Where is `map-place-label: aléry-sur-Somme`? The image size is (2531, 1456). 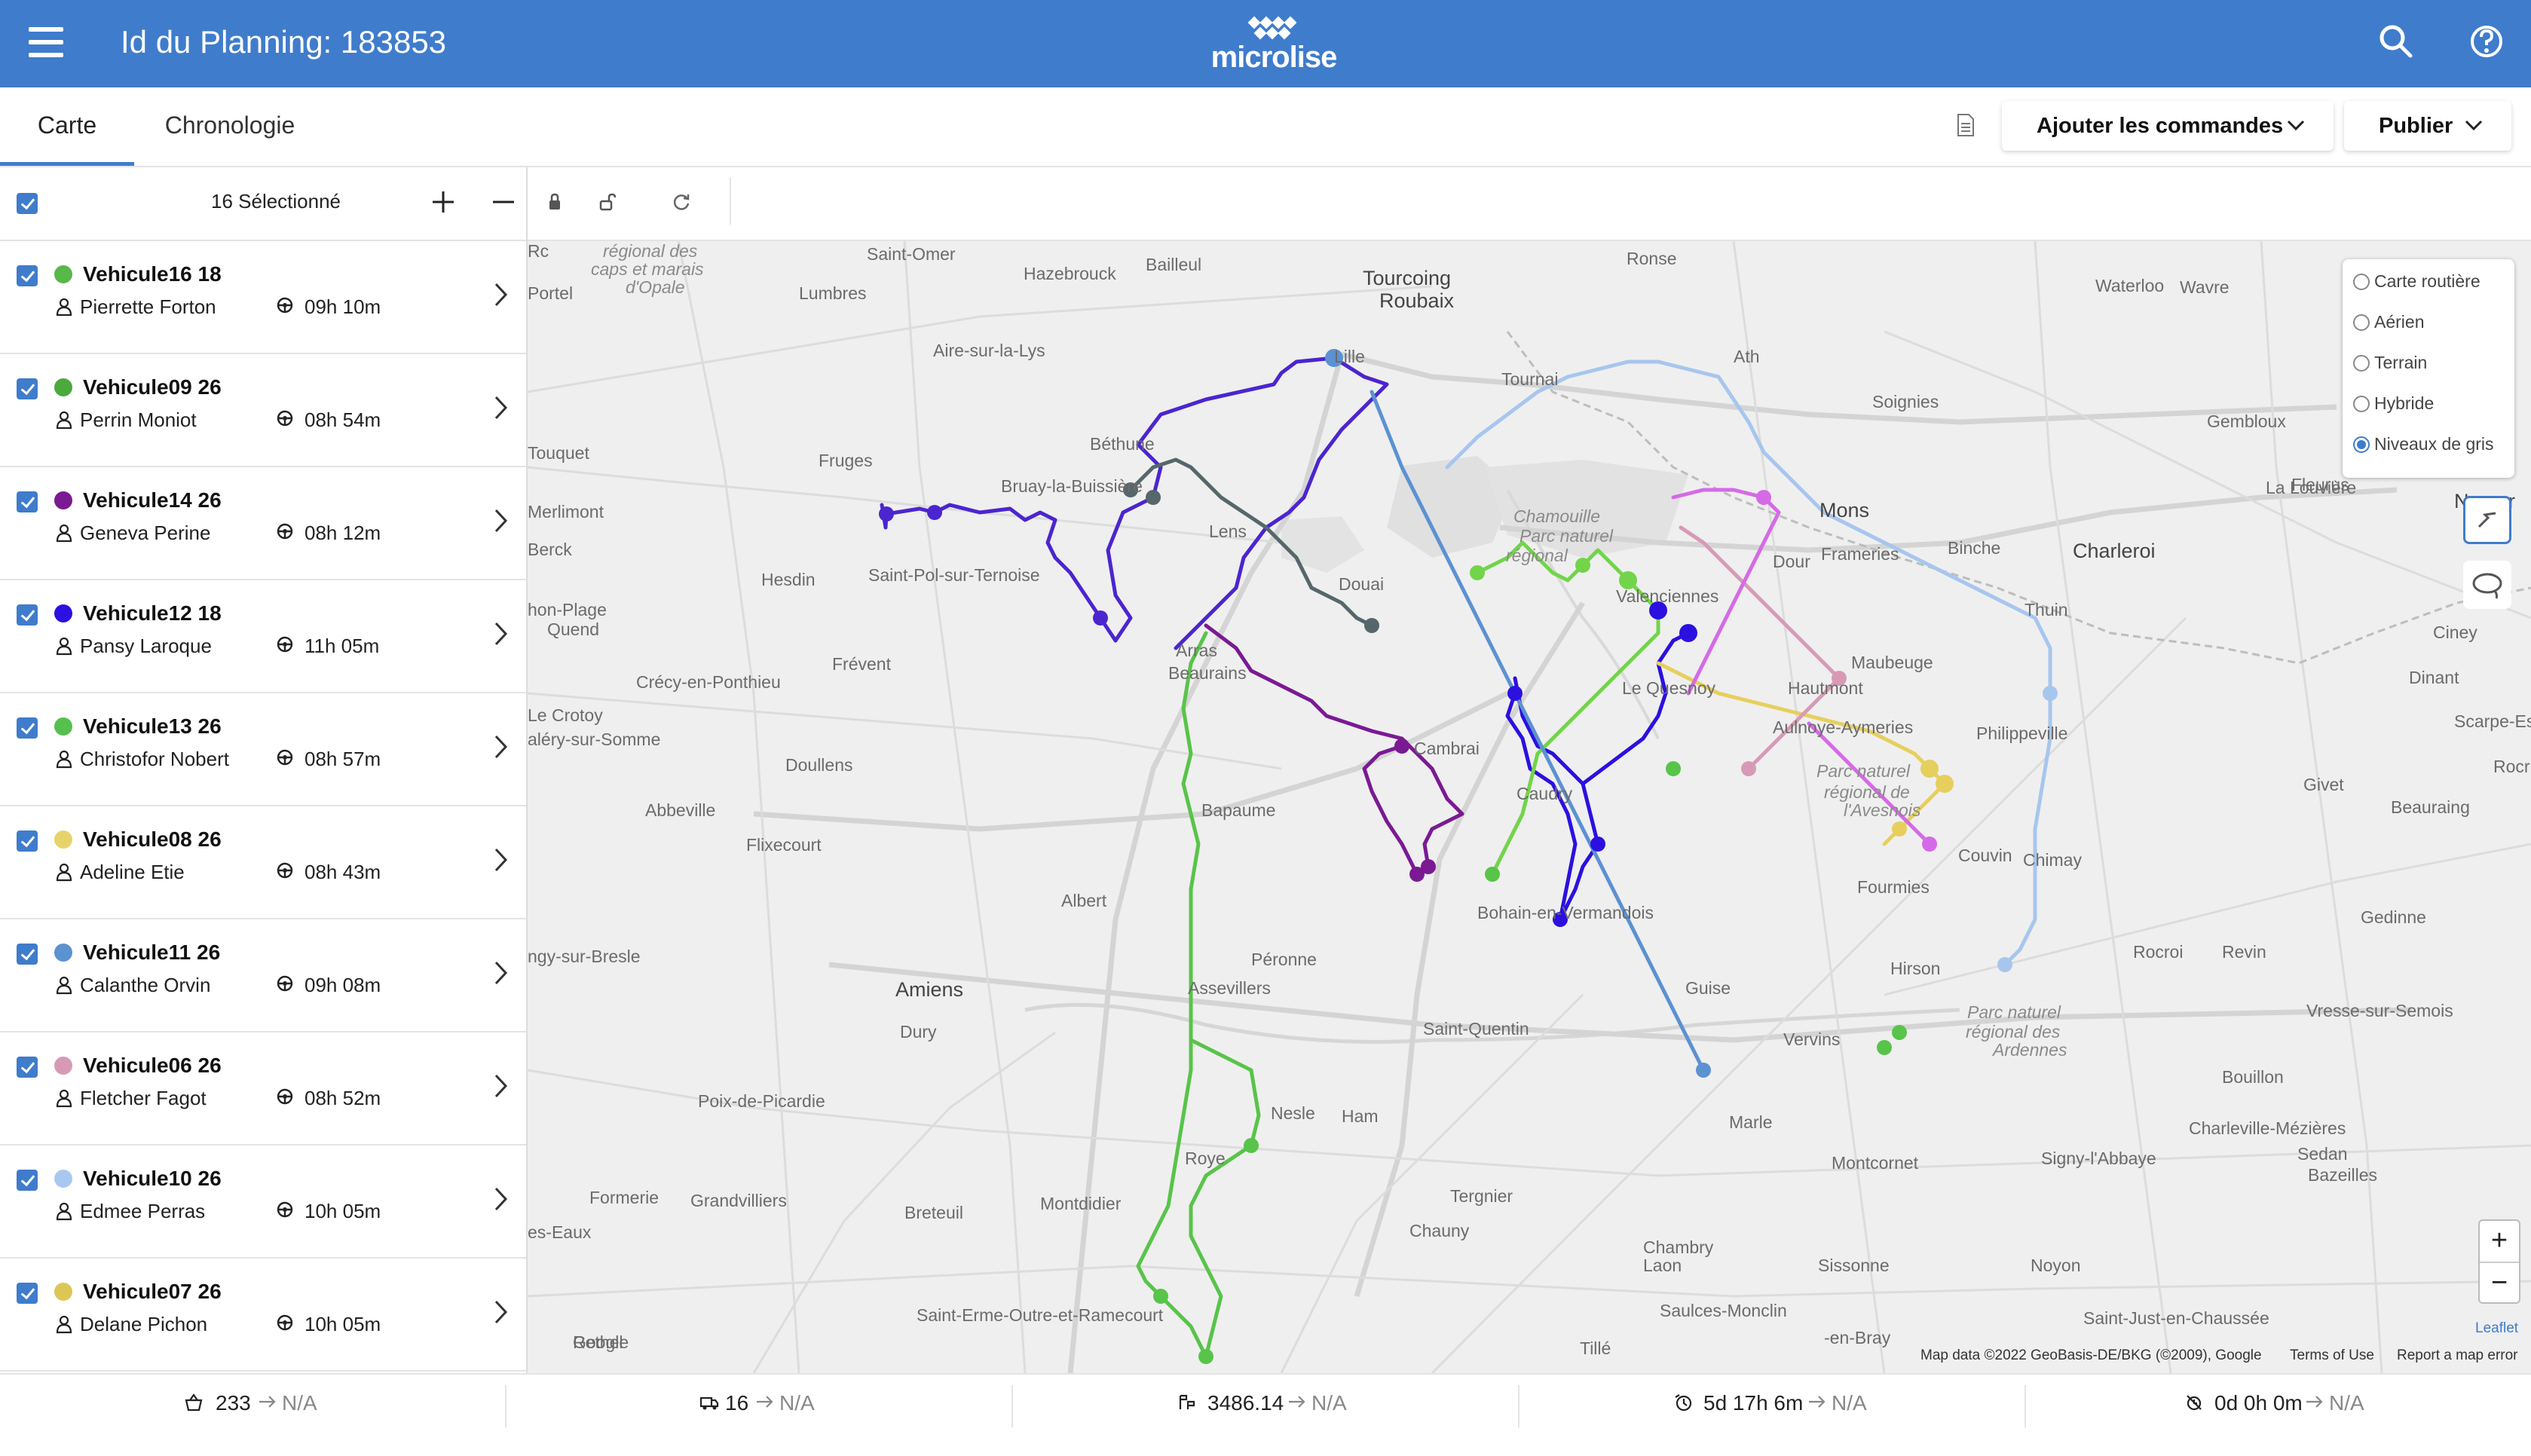
map-place-label: aléry-sur-Somme is located at coordinates (594, 739).